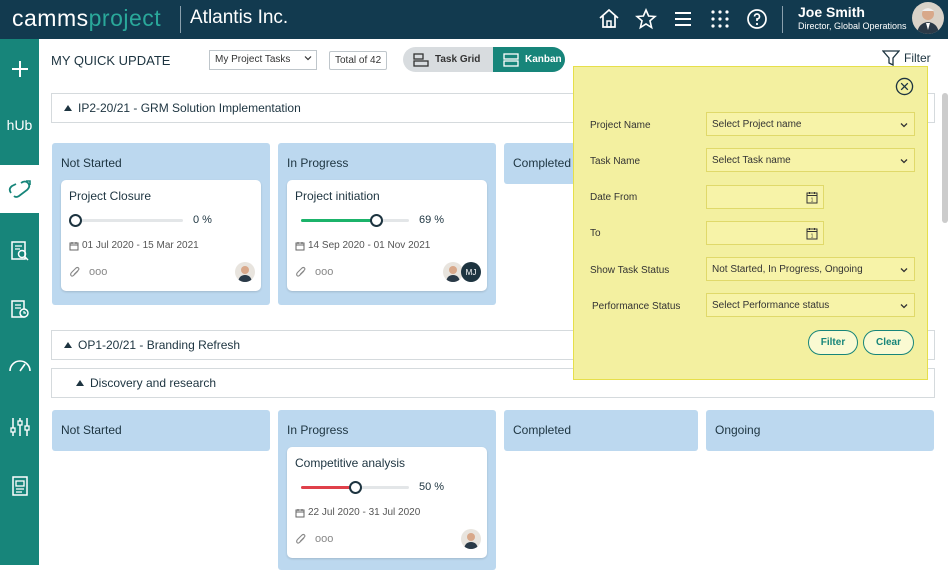  Describe the element at coordinates (620, 125) in the screenshot. I see `project-name-label: Project Name` at that location.